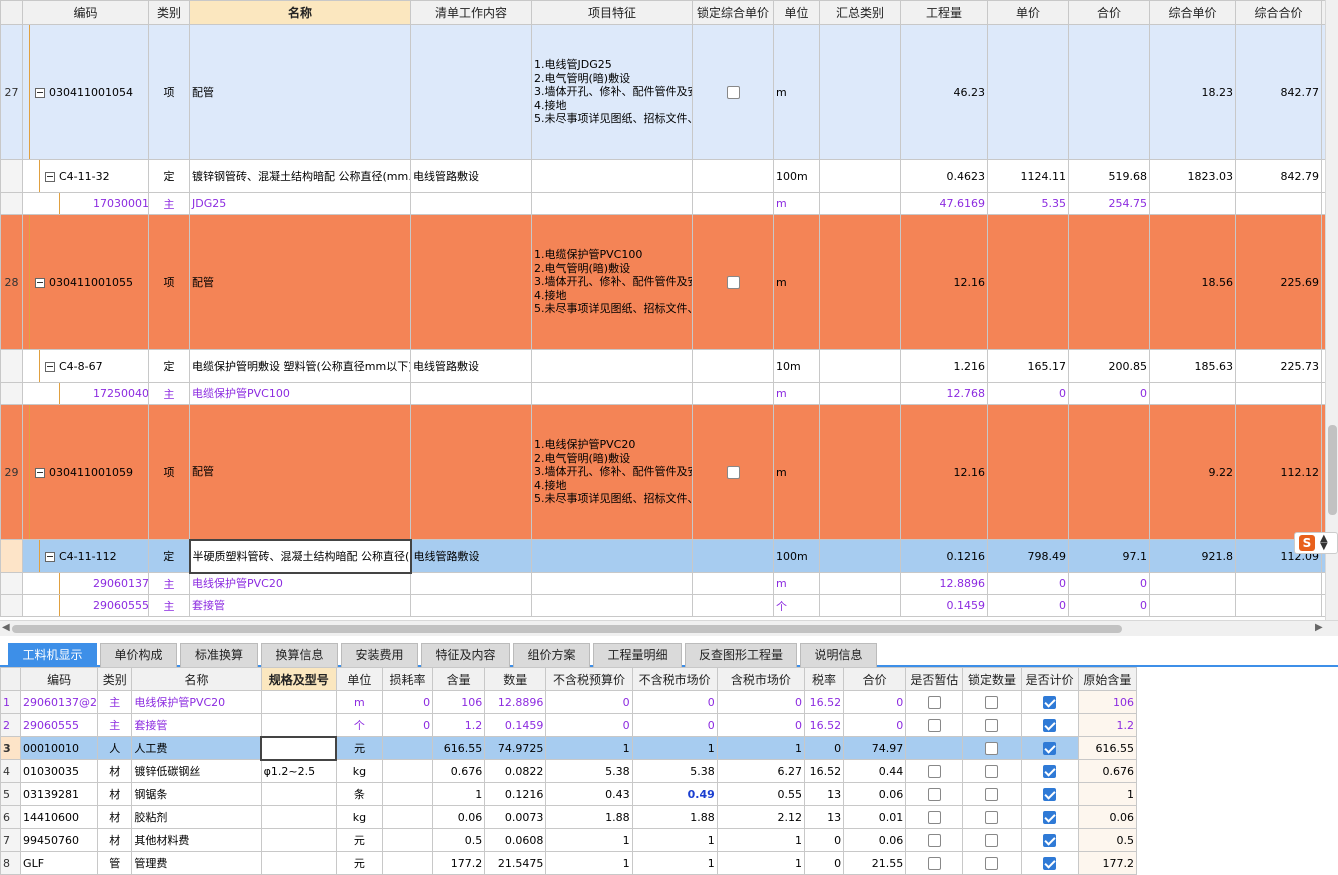 This screenshot has width=1338, height=875. I want to click on lm-pre-price: 1, so click(589, 748).